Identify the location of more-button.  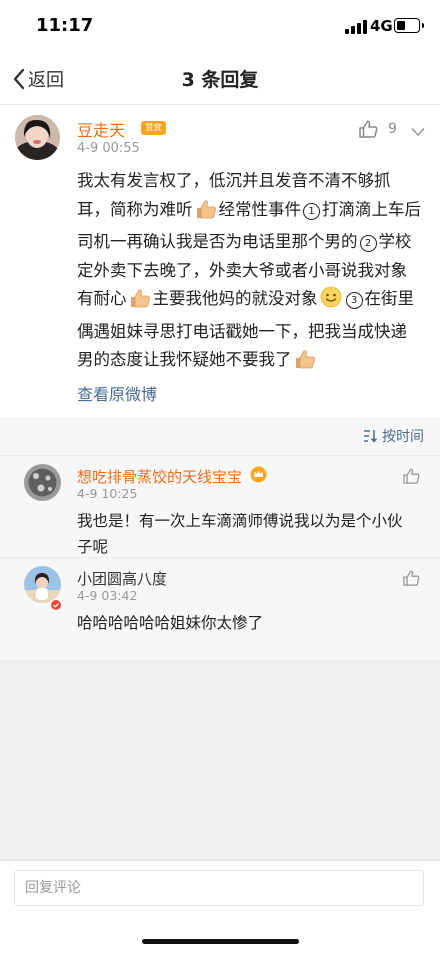
(418, 132).